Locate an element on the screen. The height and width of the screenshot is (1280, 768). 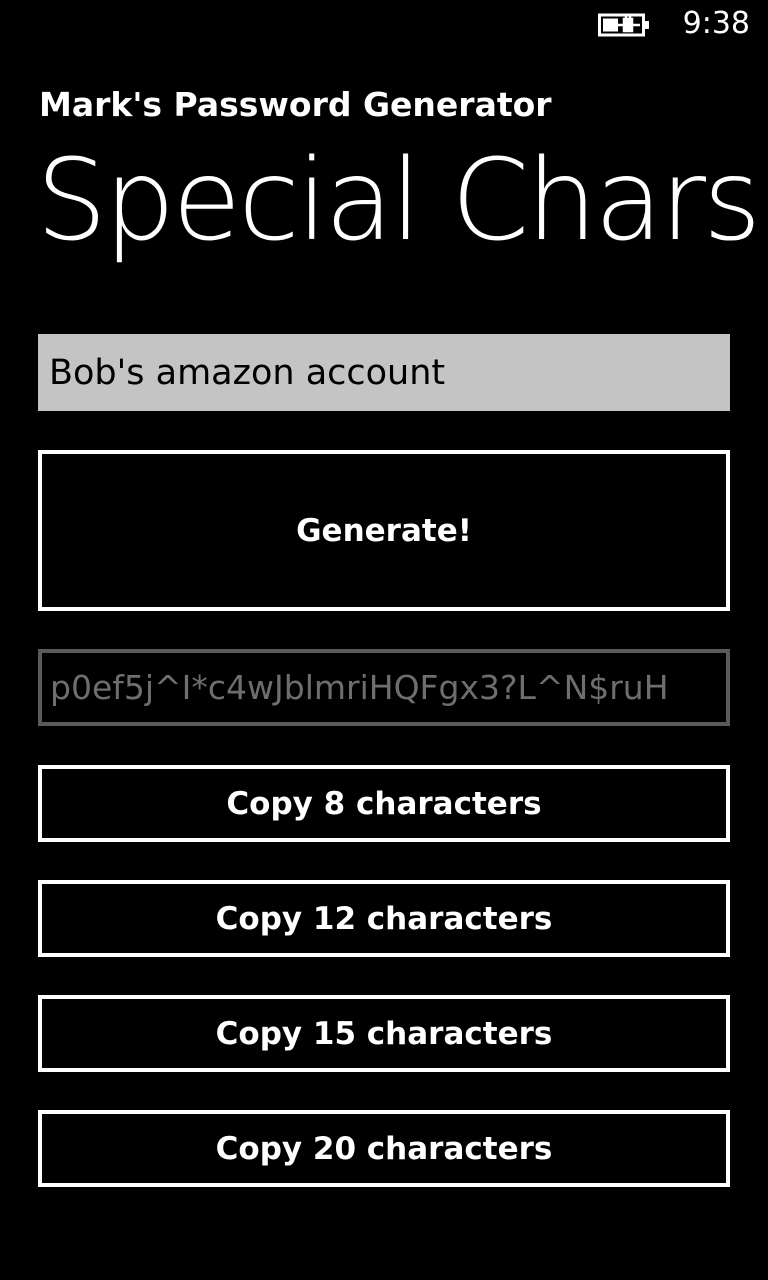
pivot-item-special-chars: Special Chars is located at coordinates (398, 201).